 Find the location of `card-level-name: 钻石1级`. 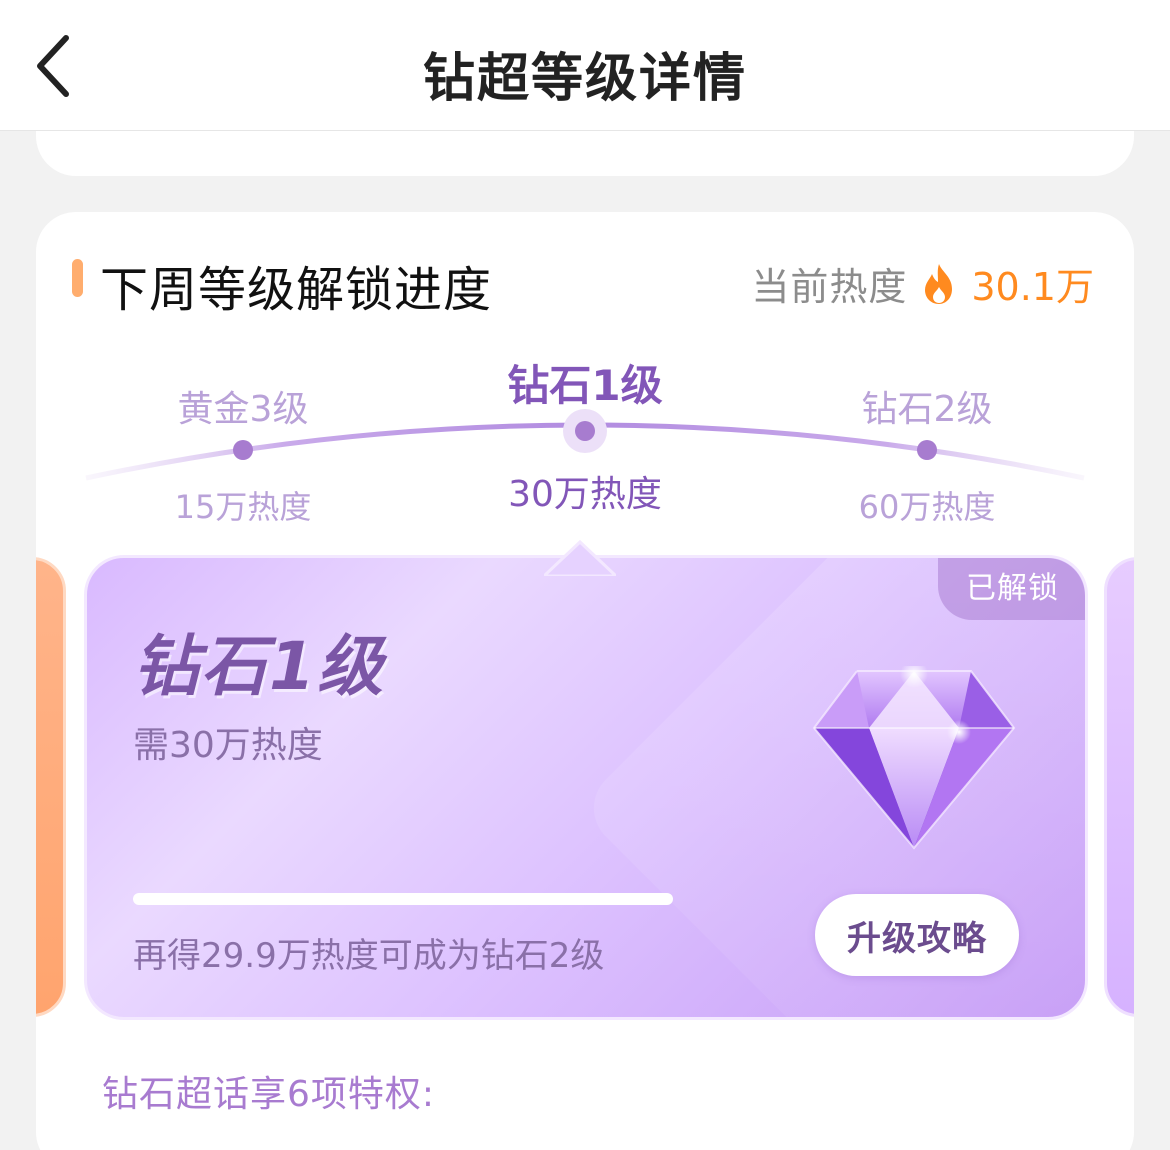

card-level-name: 钻石1级 is located at coordinates (259, 666).